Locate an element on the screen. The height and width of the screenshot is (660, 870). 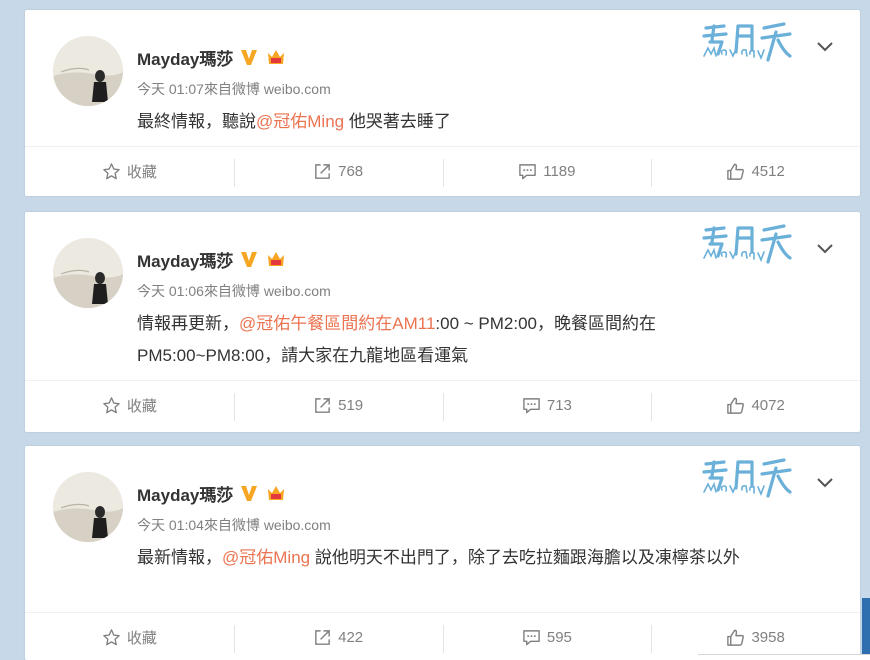
scroll-edge is located at coordinates (866, 629).